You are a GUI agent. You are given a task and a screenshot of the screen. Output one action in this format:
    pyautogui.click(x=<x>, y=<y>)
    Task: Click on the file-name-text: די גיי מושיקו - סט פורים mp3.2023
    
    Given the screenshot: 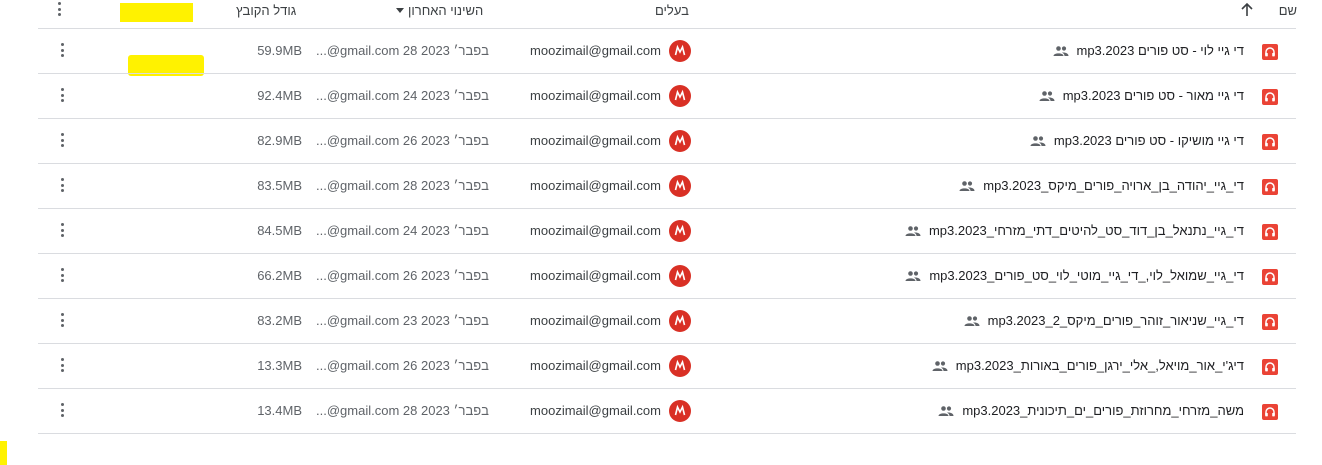 What is the action you would take?
    pyautogui.click(x=1148, y=140)
    